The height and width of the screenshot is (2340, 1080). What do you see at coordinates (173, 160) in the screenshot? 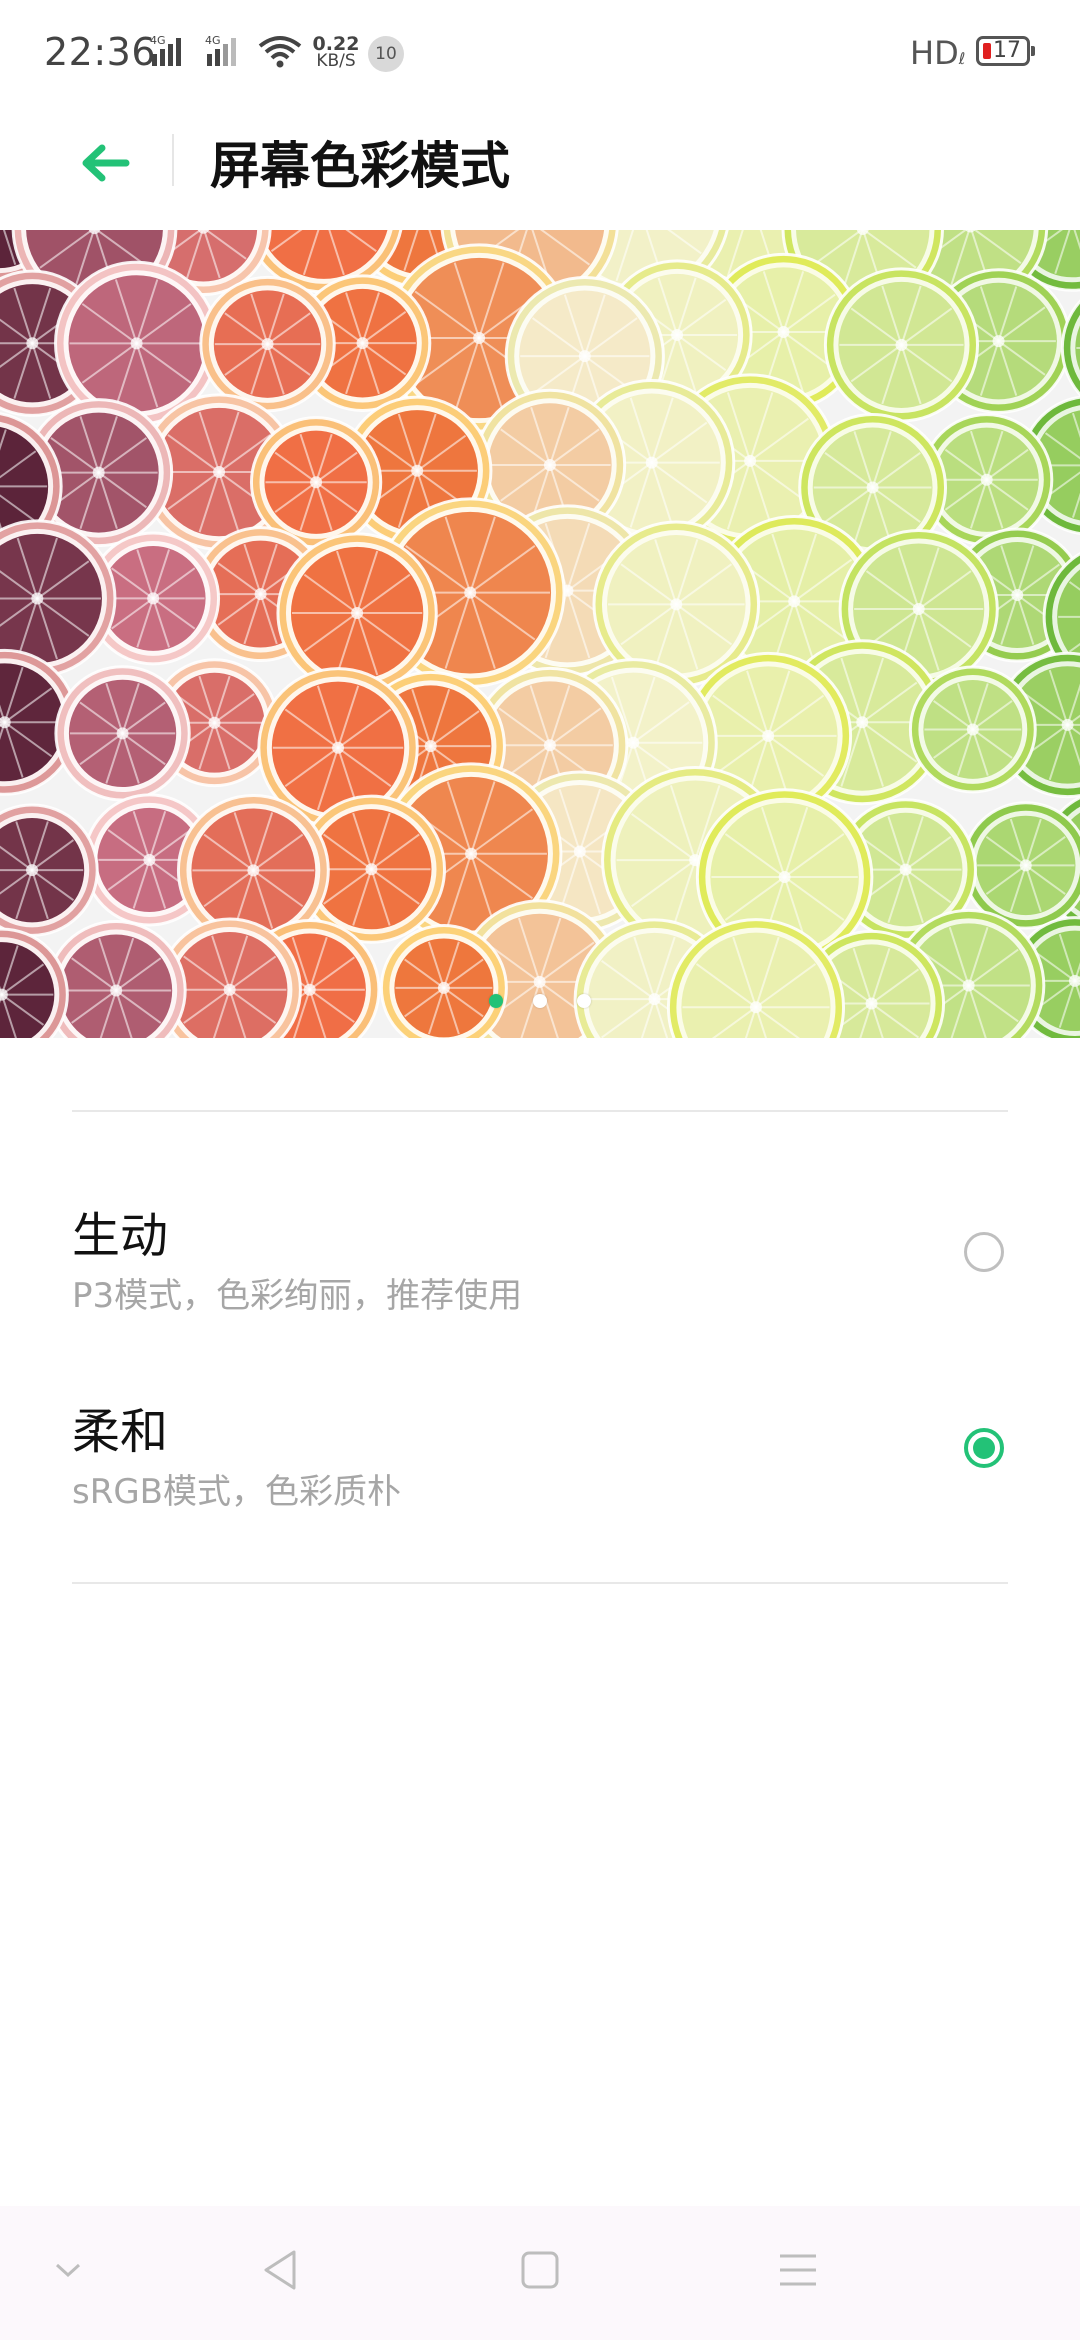
I see `header-divider` at bounding box center [173, 160].